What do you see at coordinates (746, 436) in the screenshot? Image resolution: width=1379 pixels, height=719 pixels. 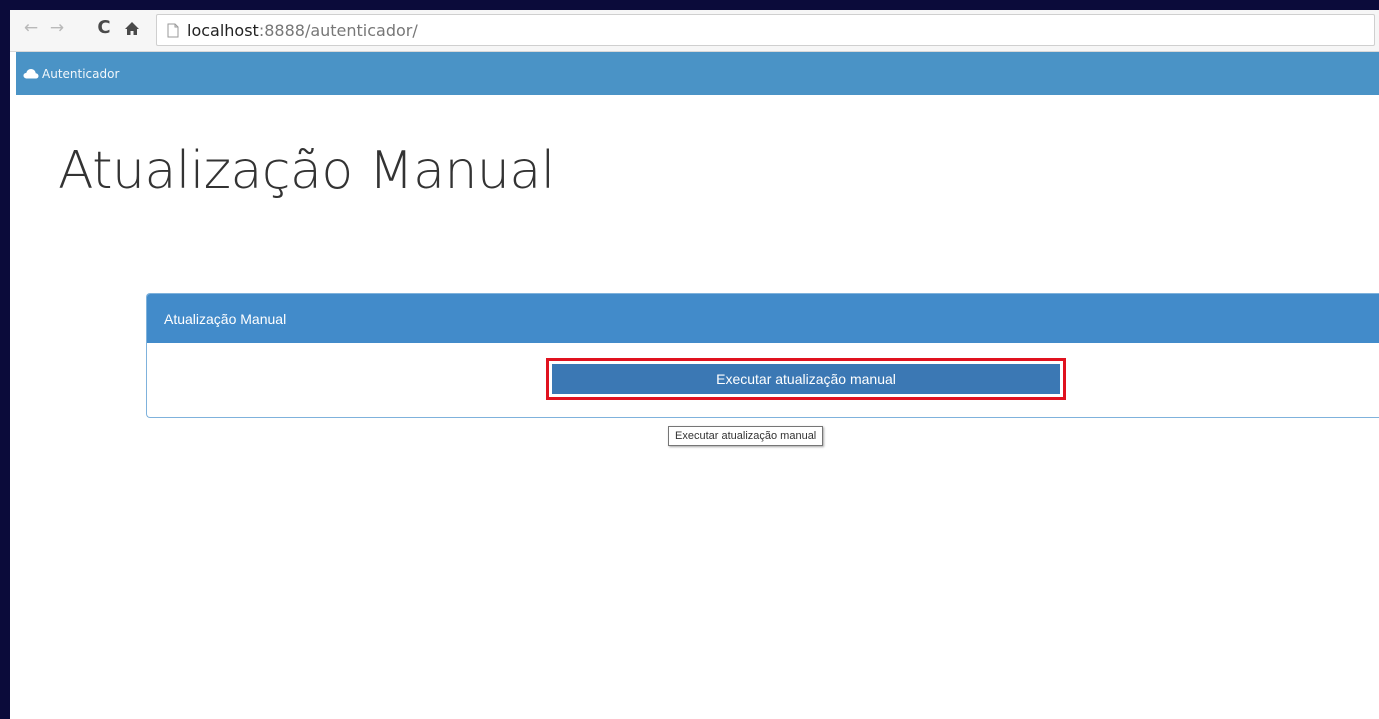 I see `button-tooltip: Executar atualização manual` at bounding box center [746, 436].